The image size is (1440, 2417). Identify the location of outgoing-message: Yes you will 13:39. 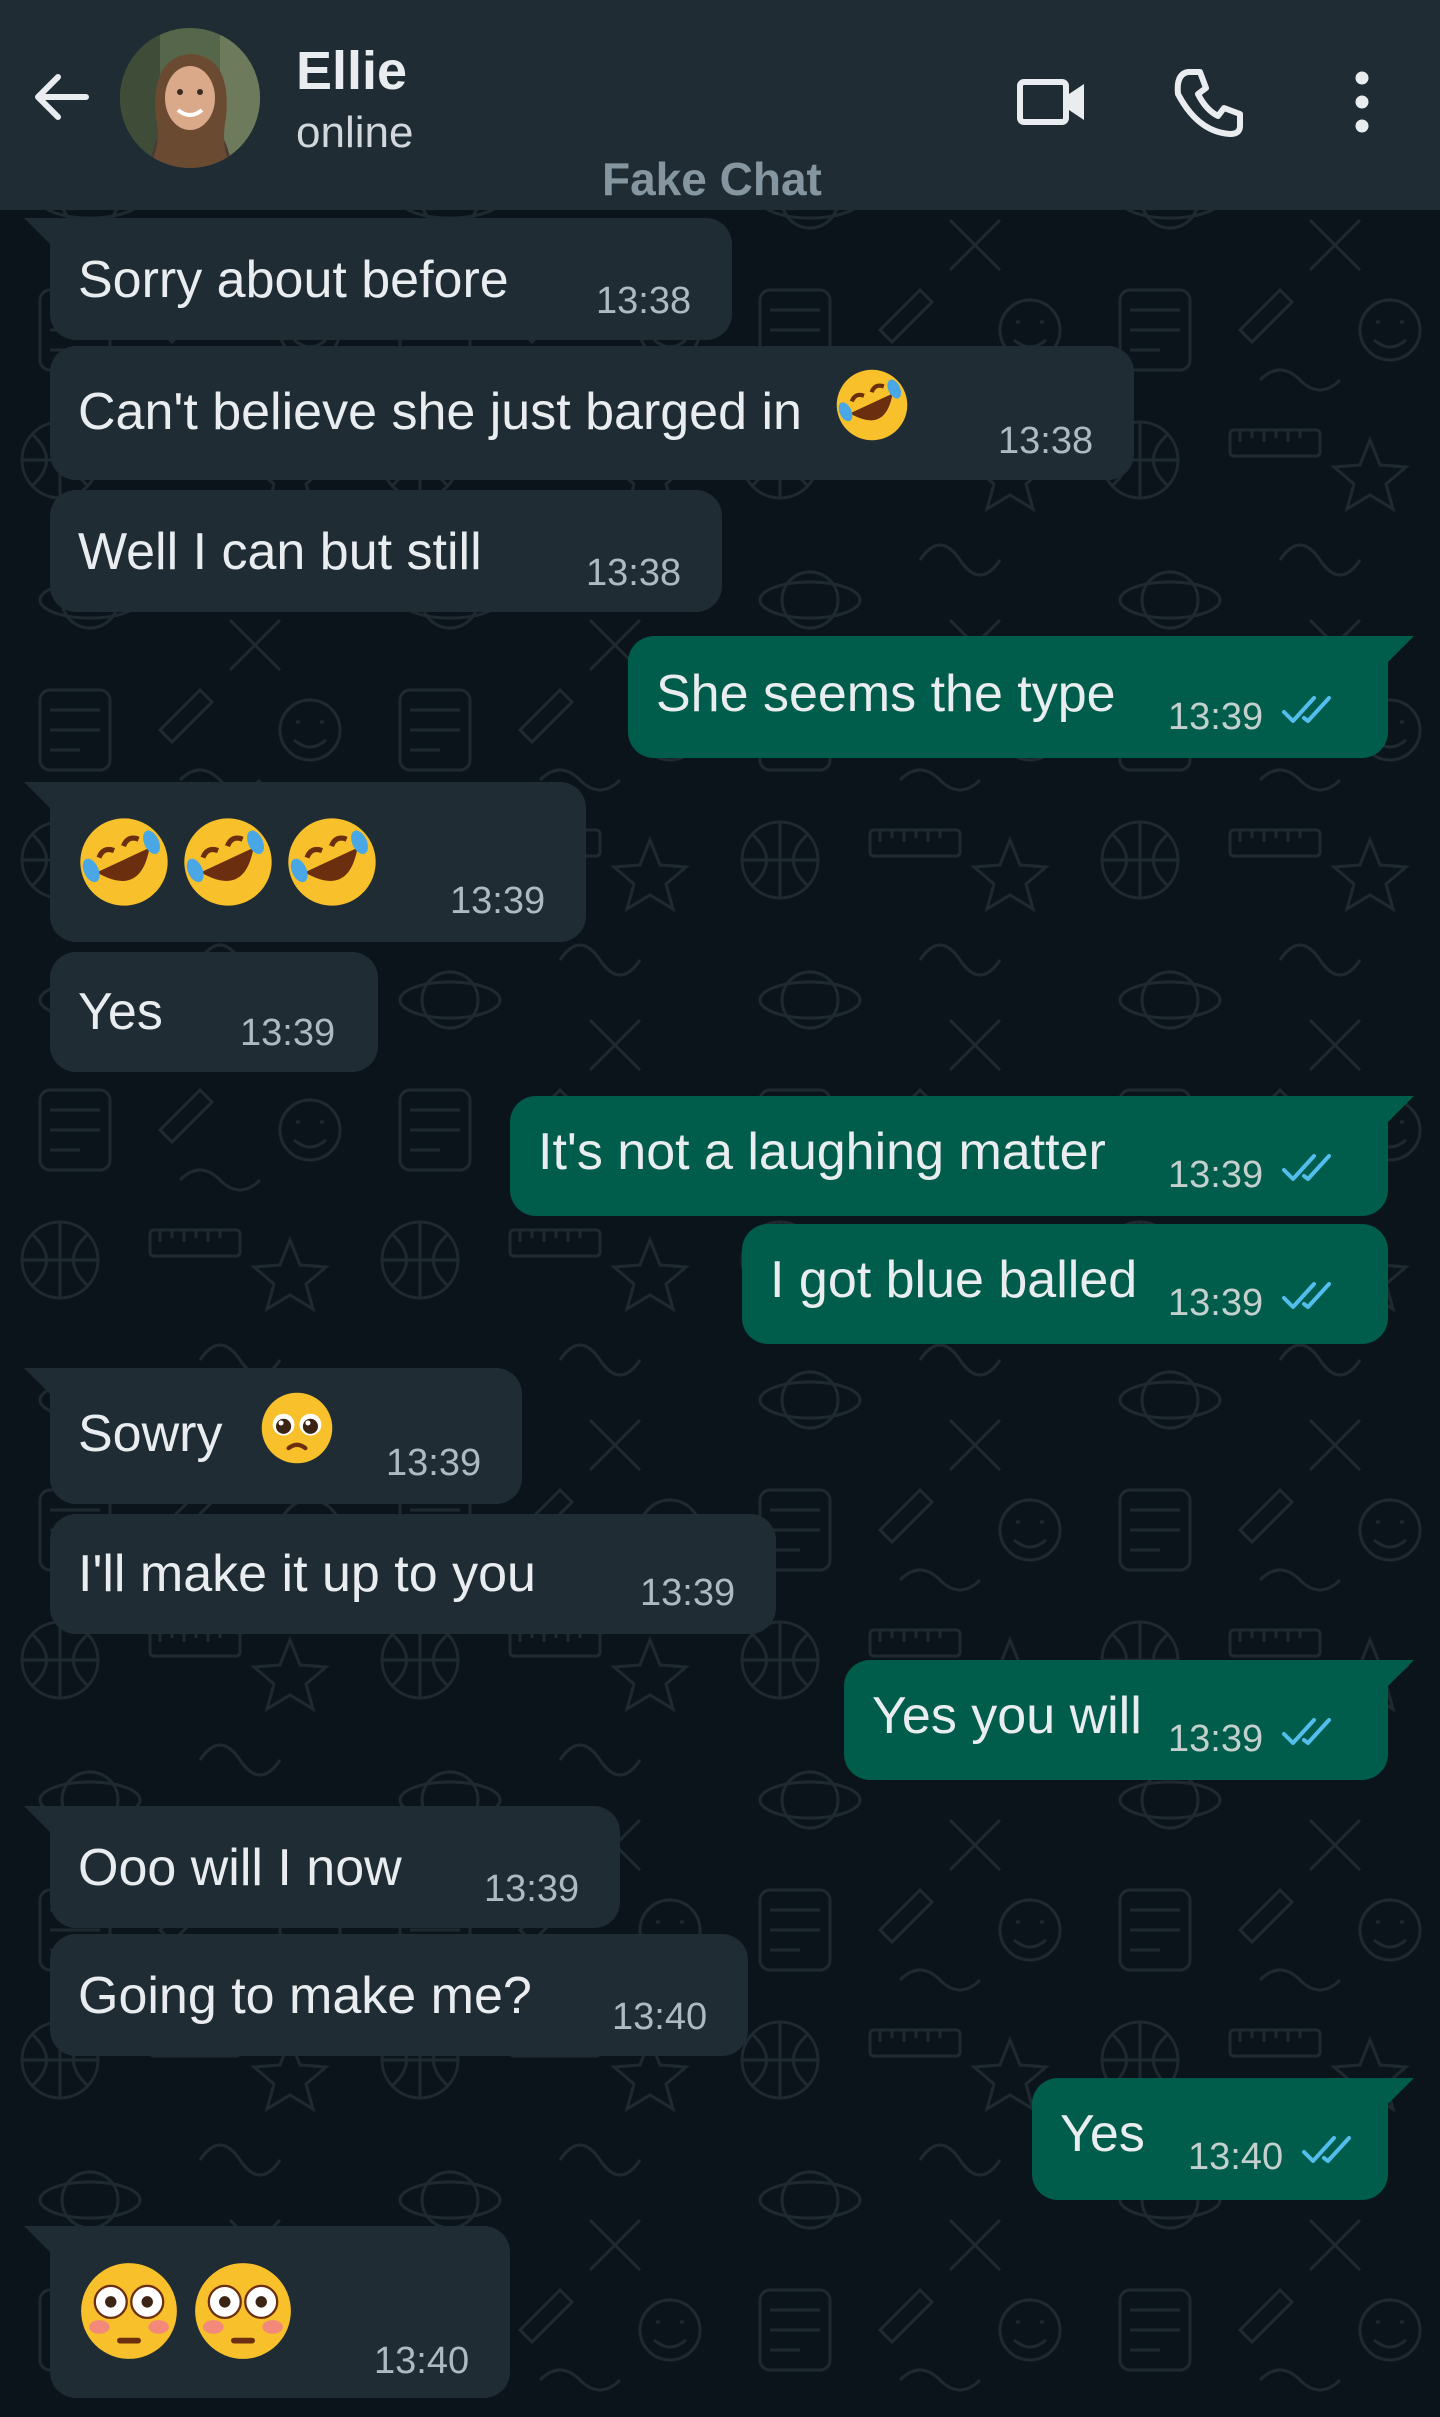
(1129, 1720).